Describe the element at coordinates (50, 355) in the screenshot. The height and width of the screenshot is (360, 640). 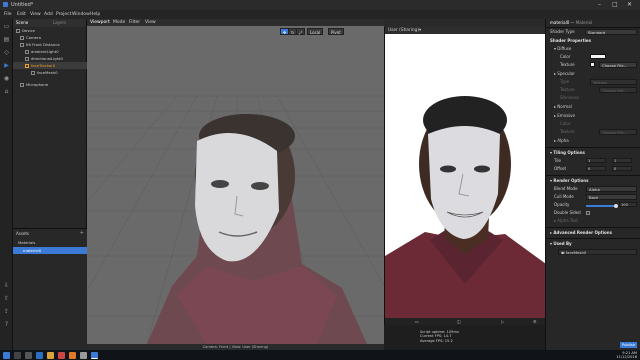
I see `file-explorer-icon` at that location.